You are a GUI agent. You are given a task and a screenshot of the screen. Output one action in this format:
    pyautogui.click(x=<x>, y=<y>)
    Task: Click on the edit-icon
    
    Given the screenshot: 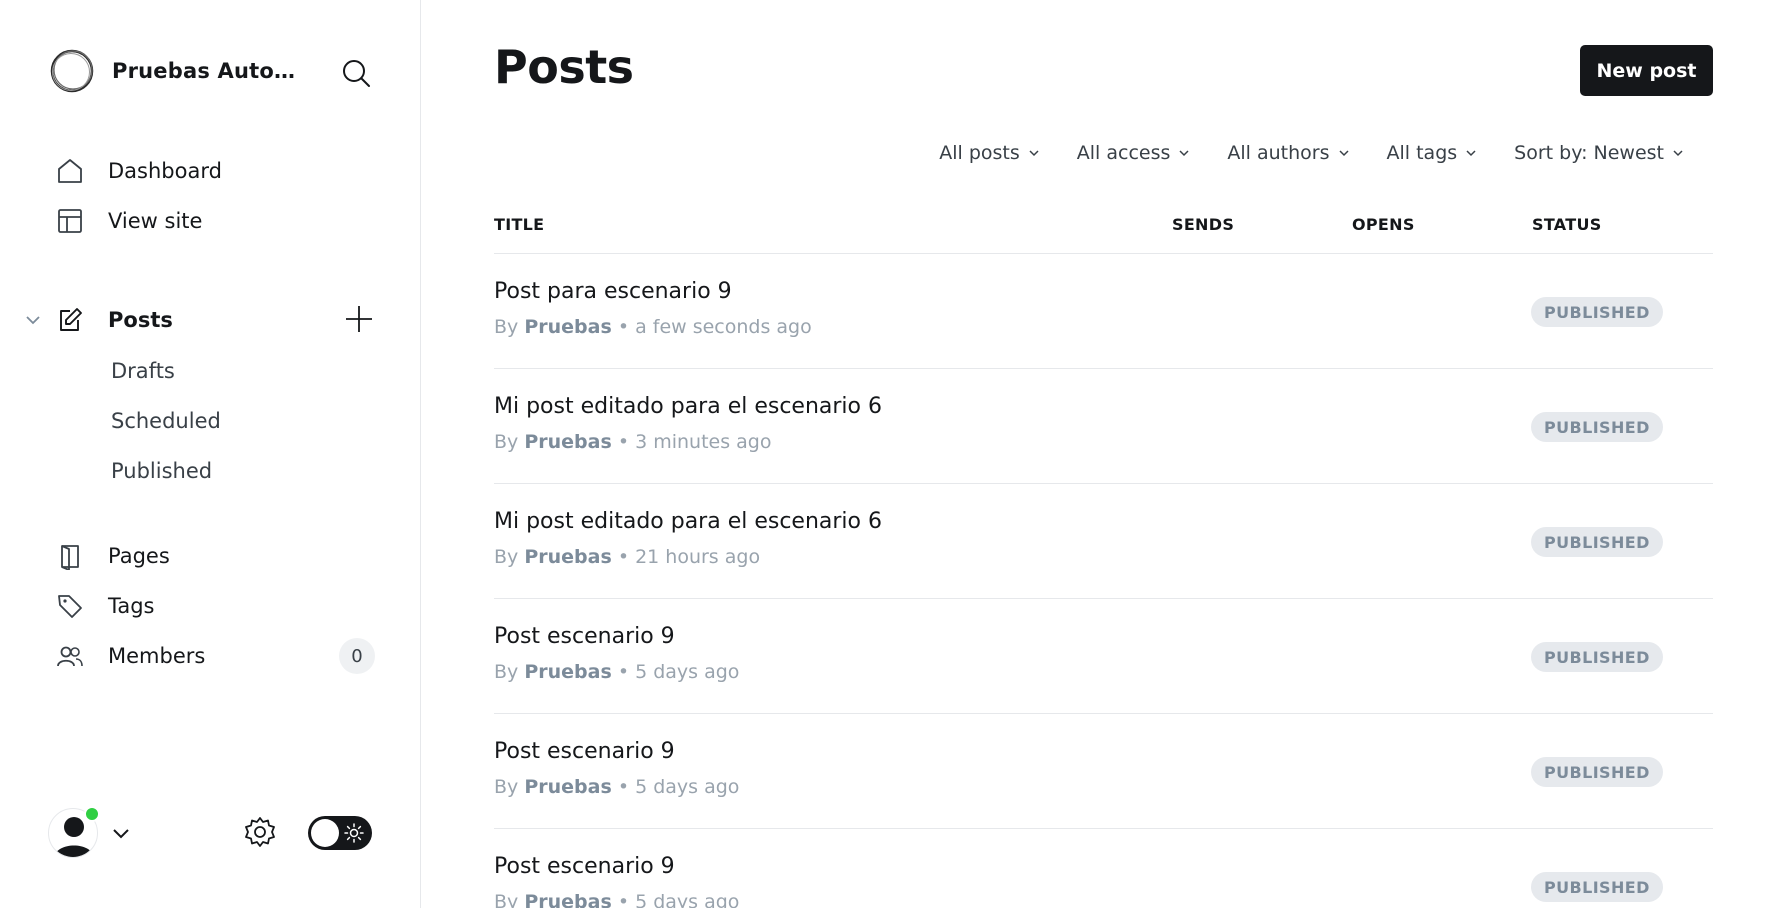 What is the action you would take?
    pyautogui.click(x=71, y=319)
    